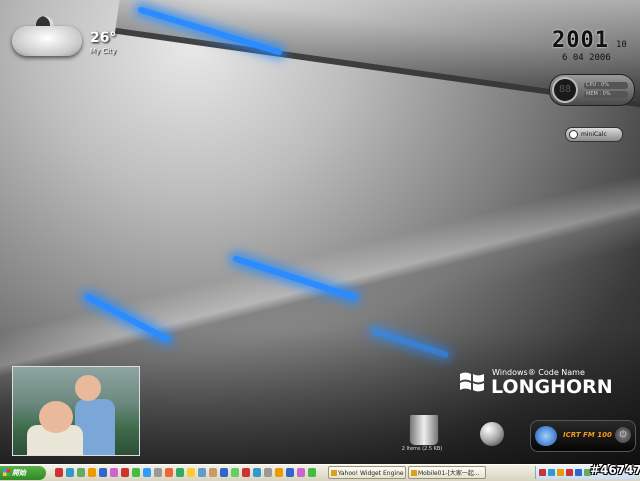 The width and height of the screenshot is (640, 481). Describe the element at coordinates (546, 436) in the screenshot. I see `radio-logo-icon` at that location.